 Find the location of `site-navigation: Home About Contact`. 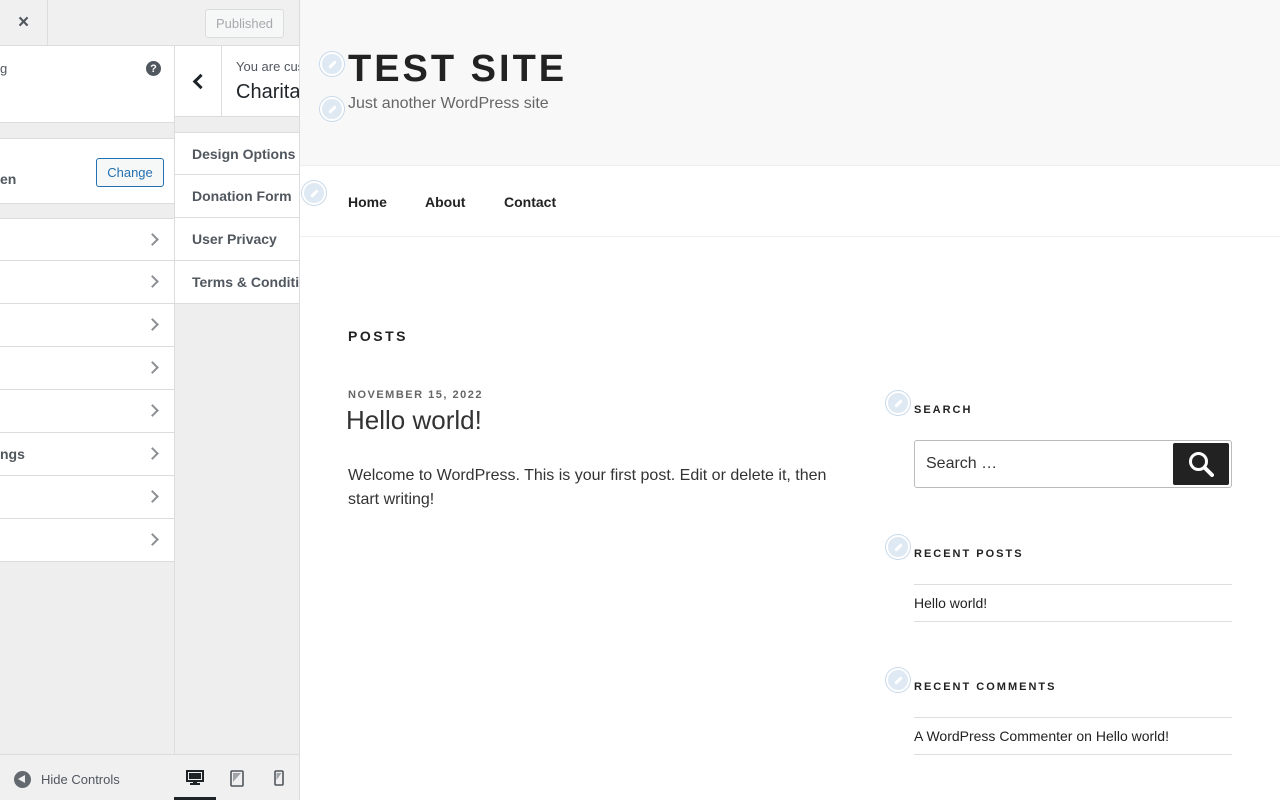

site-navigation: Home About Contact is located at coordinates (790, 201).